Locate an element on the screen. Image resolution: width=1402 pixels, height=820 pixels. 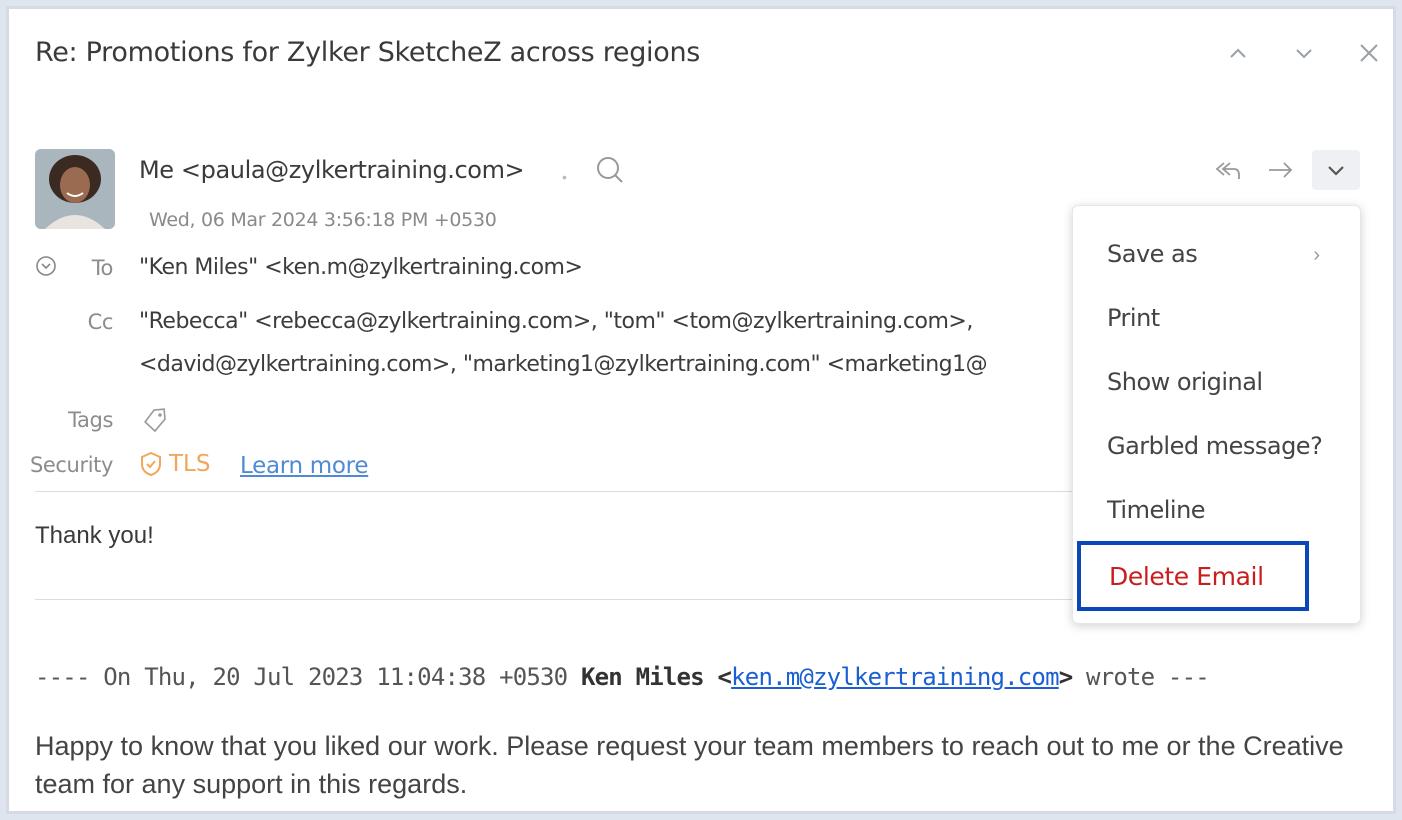
tls-badge: TLS is located at coordinates (174, 464).